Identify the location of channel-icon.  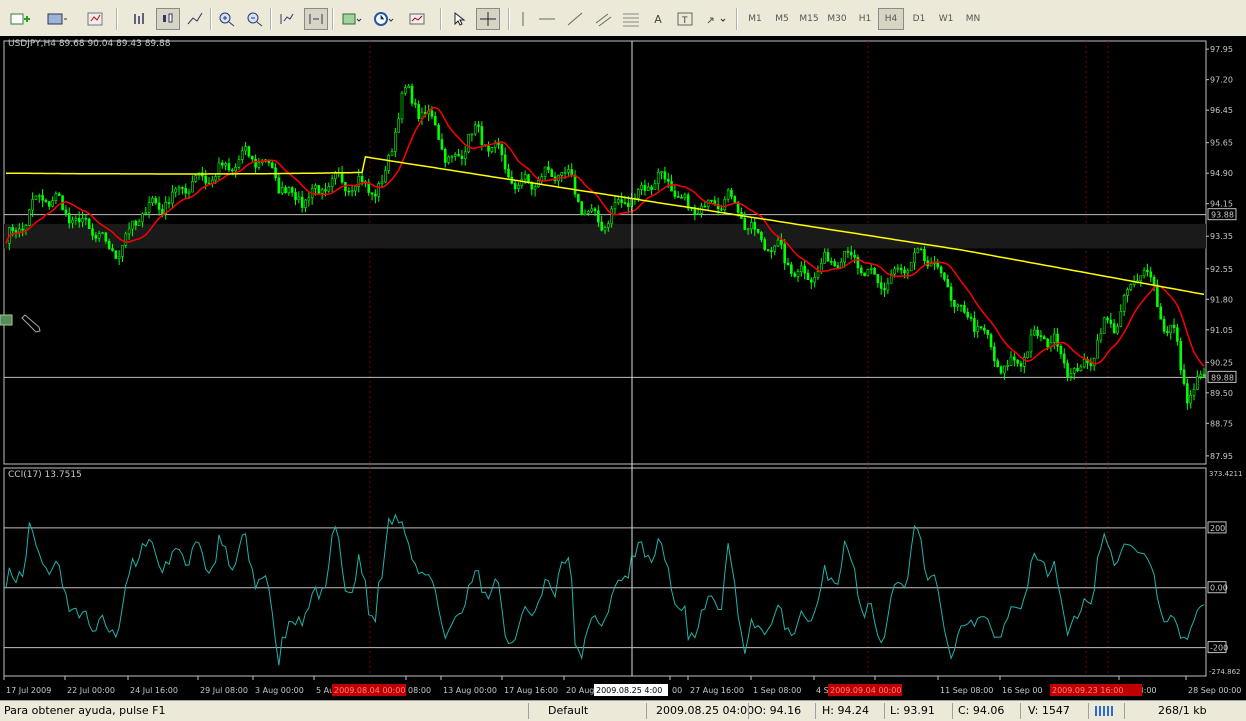
(603, 19).